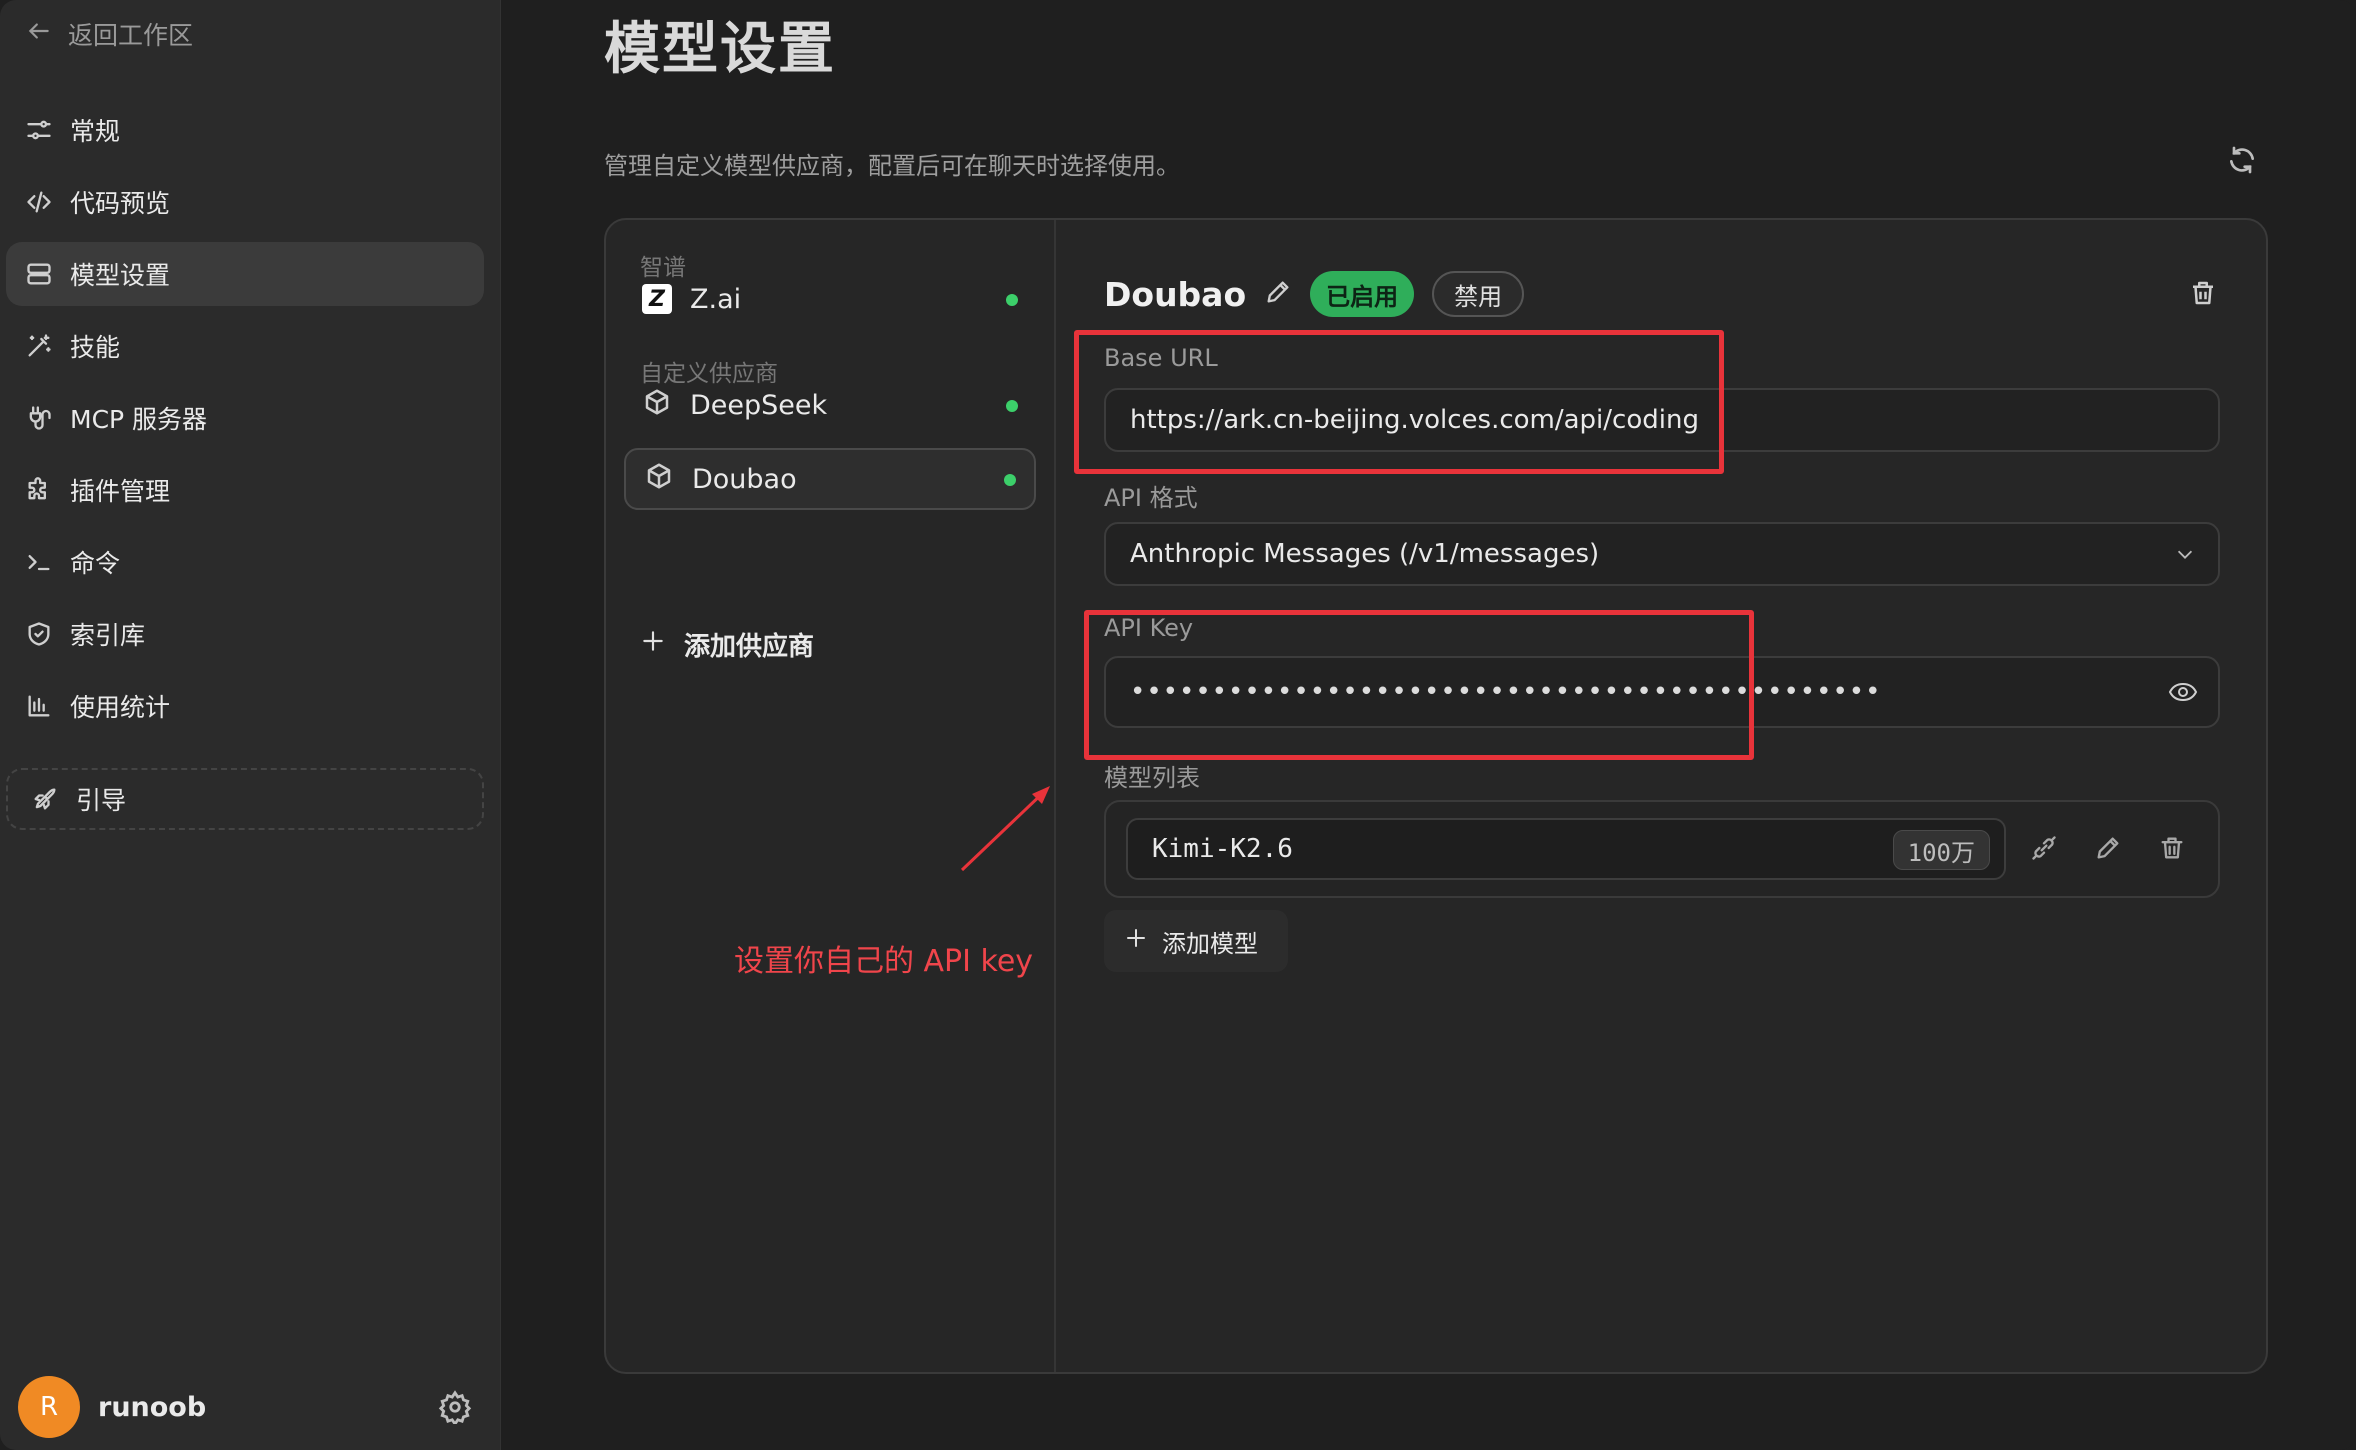 The image size is (2356, 1450). I want to click on model-list-label: 模型列表, so click(1152, 778).